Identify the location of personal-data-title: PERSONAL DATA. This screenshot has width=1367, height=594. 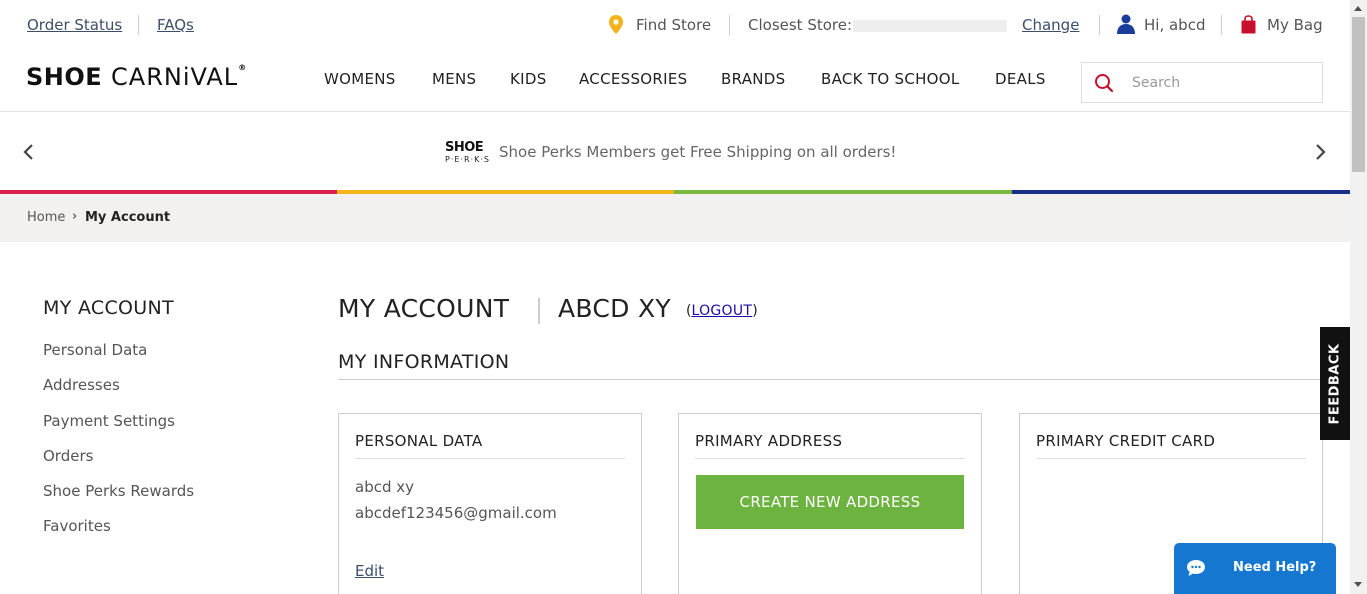
(419, 441).